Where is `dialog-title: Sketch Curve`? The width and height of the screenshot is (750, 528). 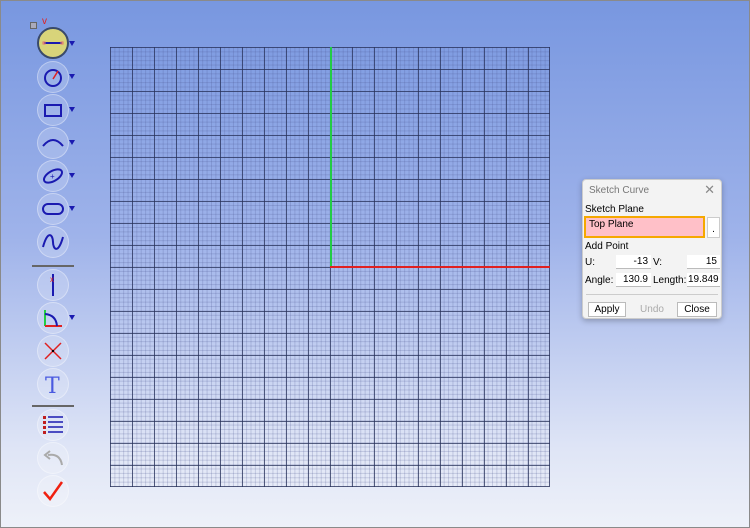 dialog-title: Sketch Curve is located at coordinates (619, 190).